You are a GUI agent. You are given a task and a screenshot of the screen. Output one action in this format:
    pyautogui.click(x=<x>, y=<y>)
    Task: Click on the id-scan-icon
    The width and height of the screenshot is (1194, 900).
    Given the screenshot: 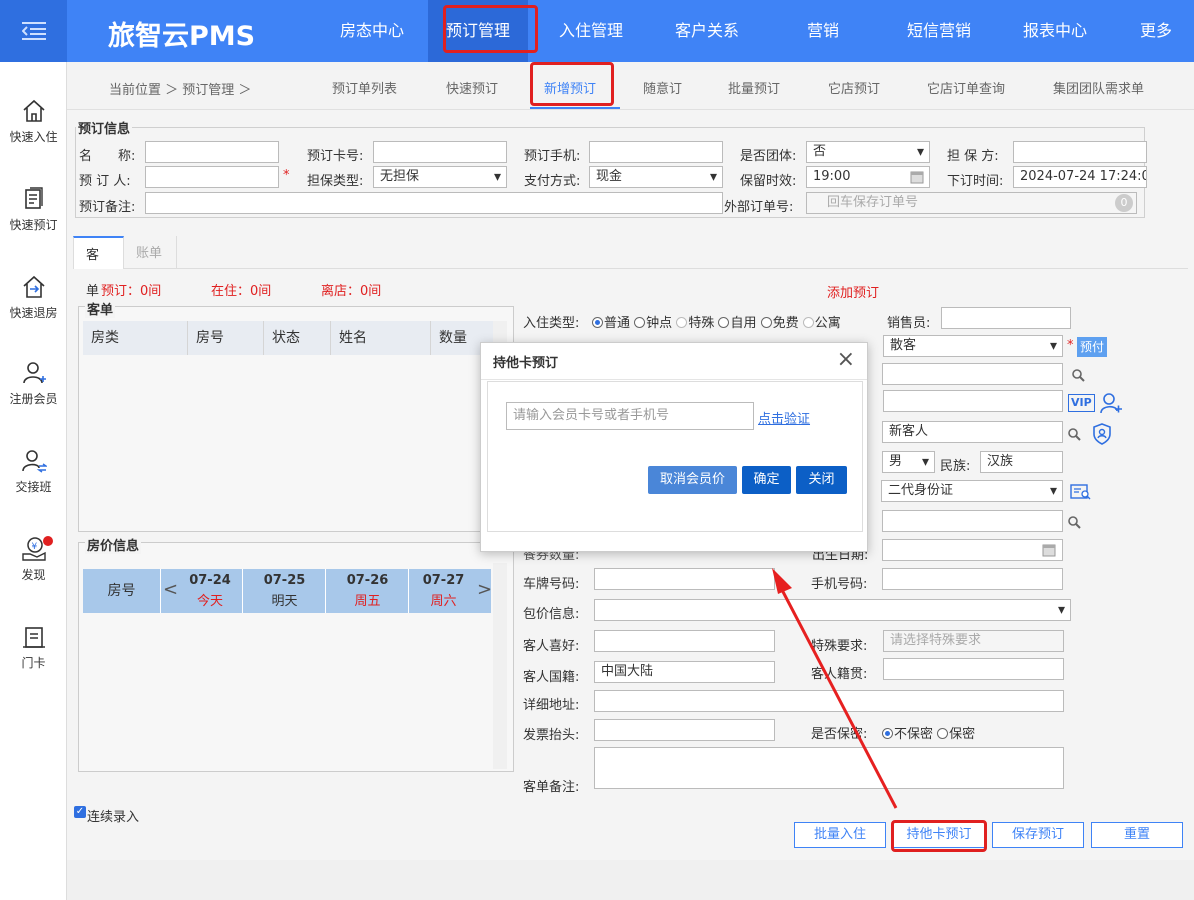 What is the action you would take?
    pyautogui.click(x=1081, y=492)
    